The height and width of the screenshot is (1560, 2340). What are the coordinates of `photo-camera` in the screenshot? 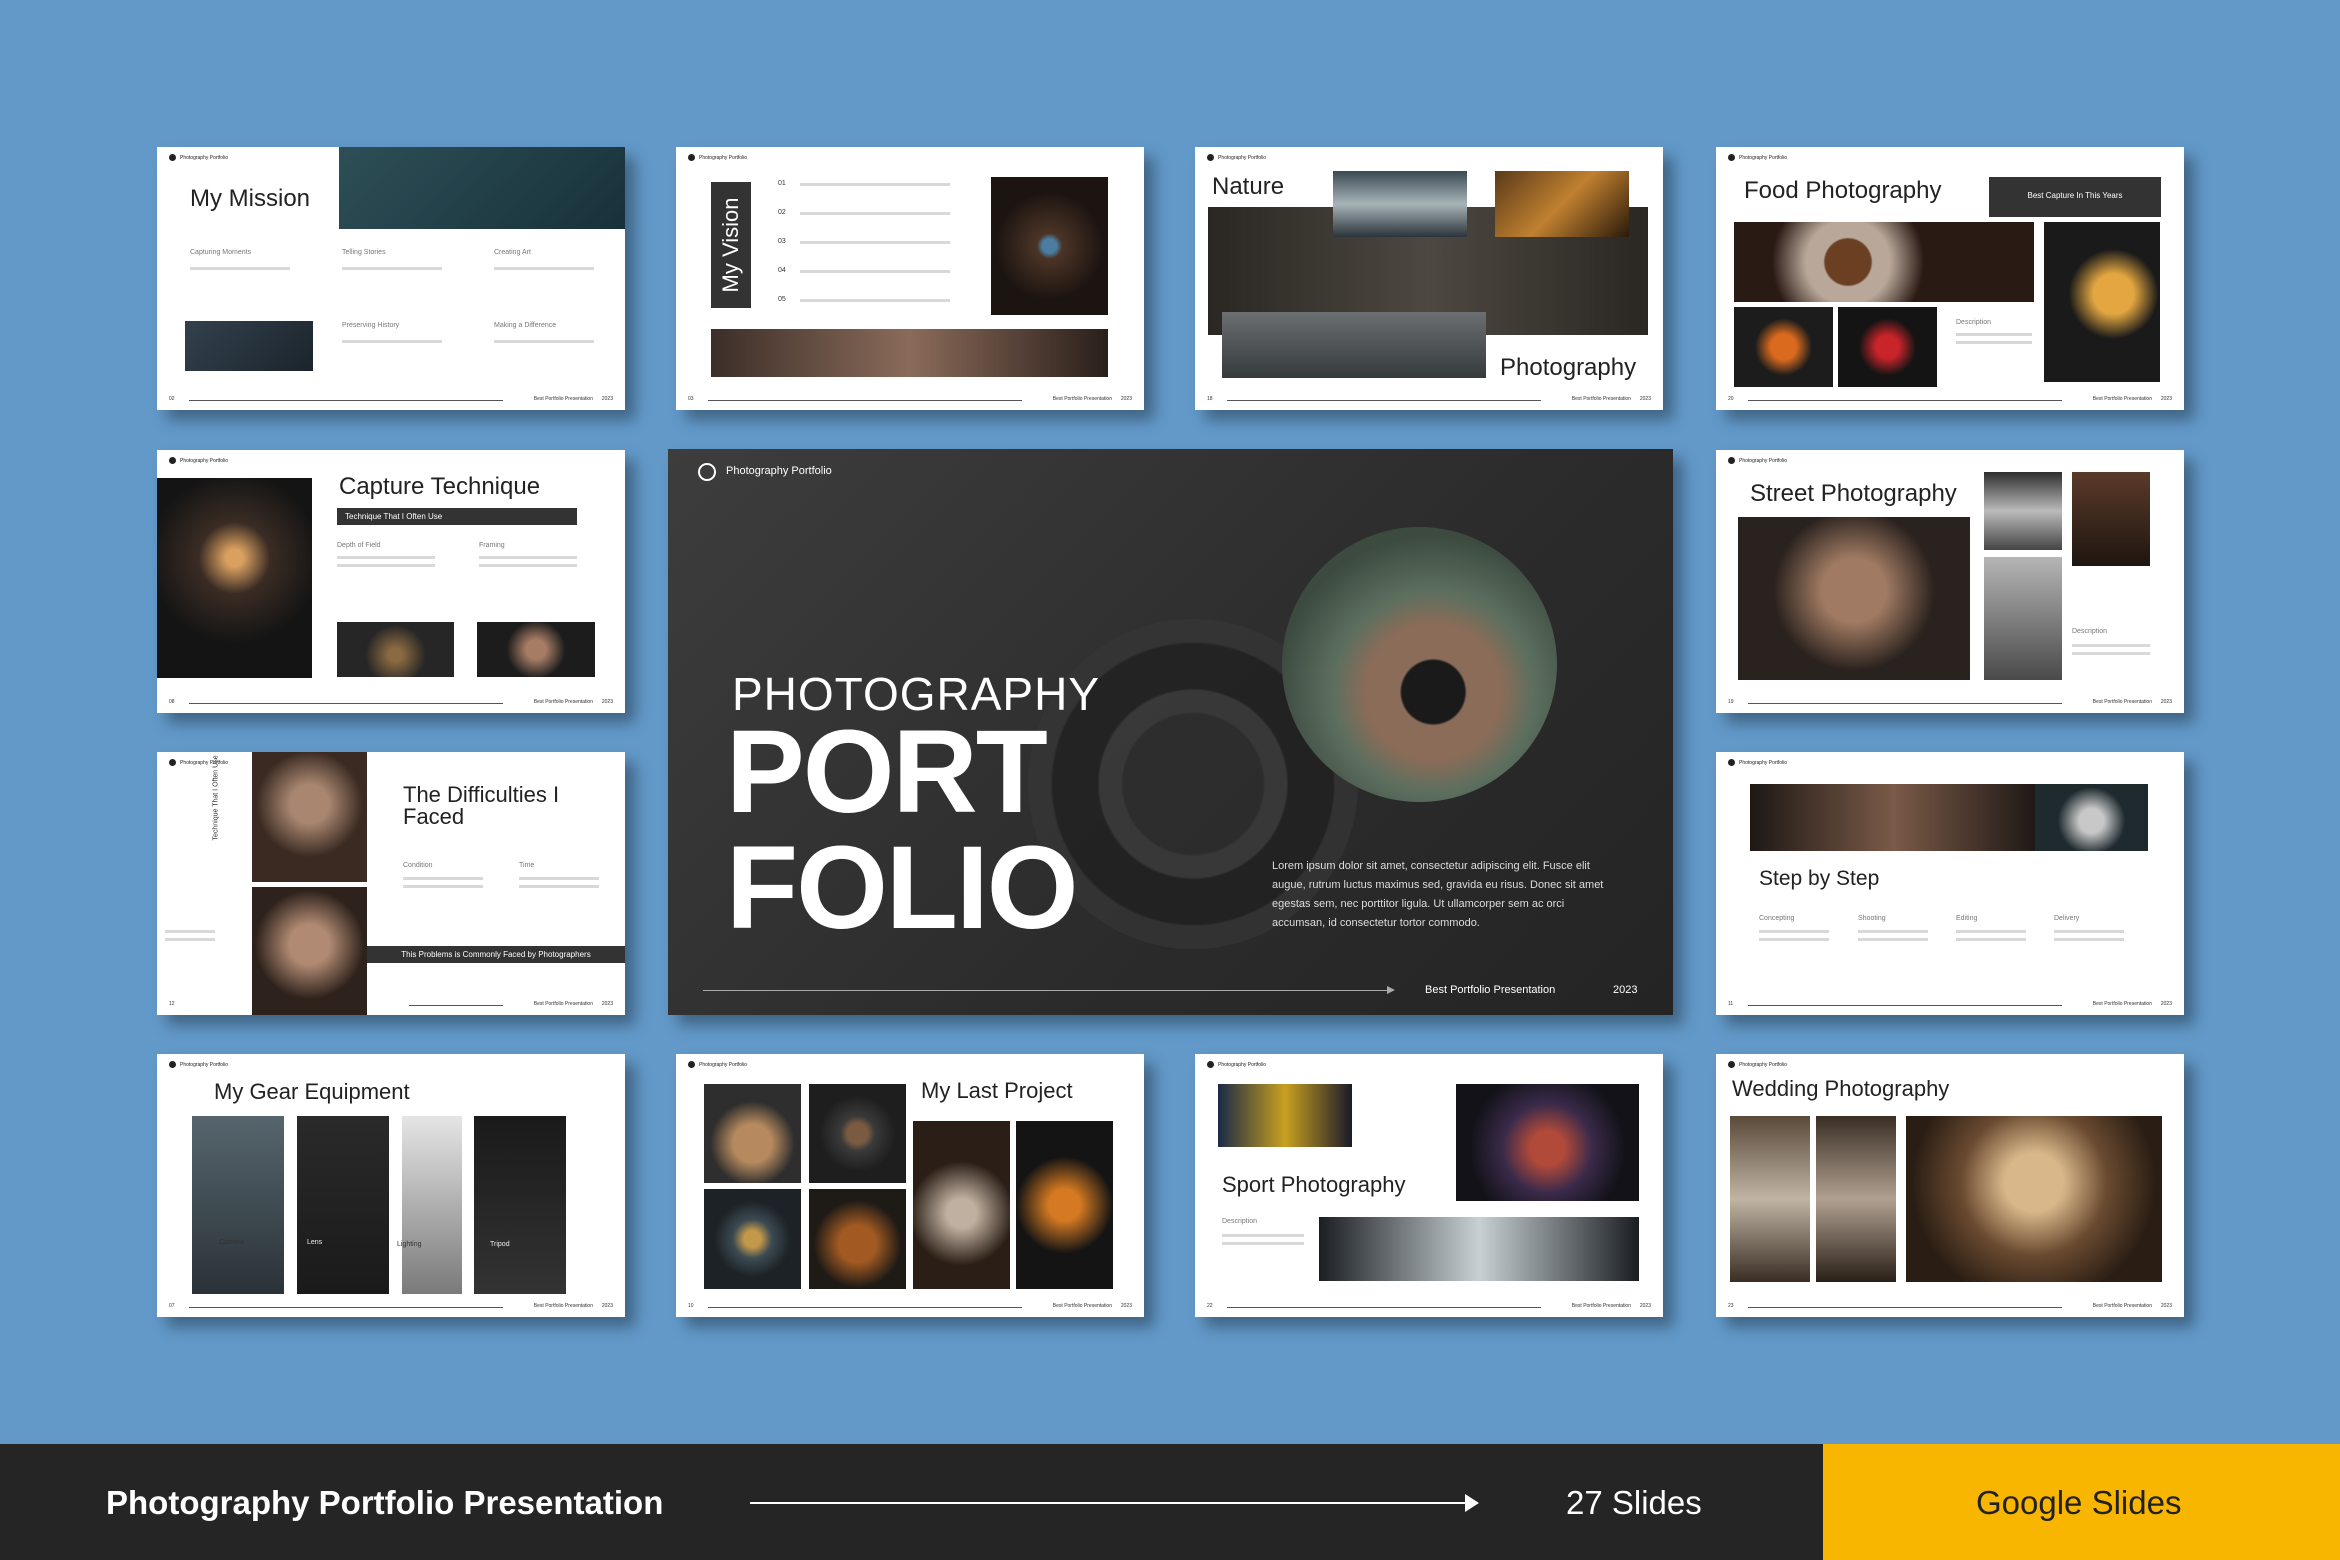 It's located at (238, 1205).